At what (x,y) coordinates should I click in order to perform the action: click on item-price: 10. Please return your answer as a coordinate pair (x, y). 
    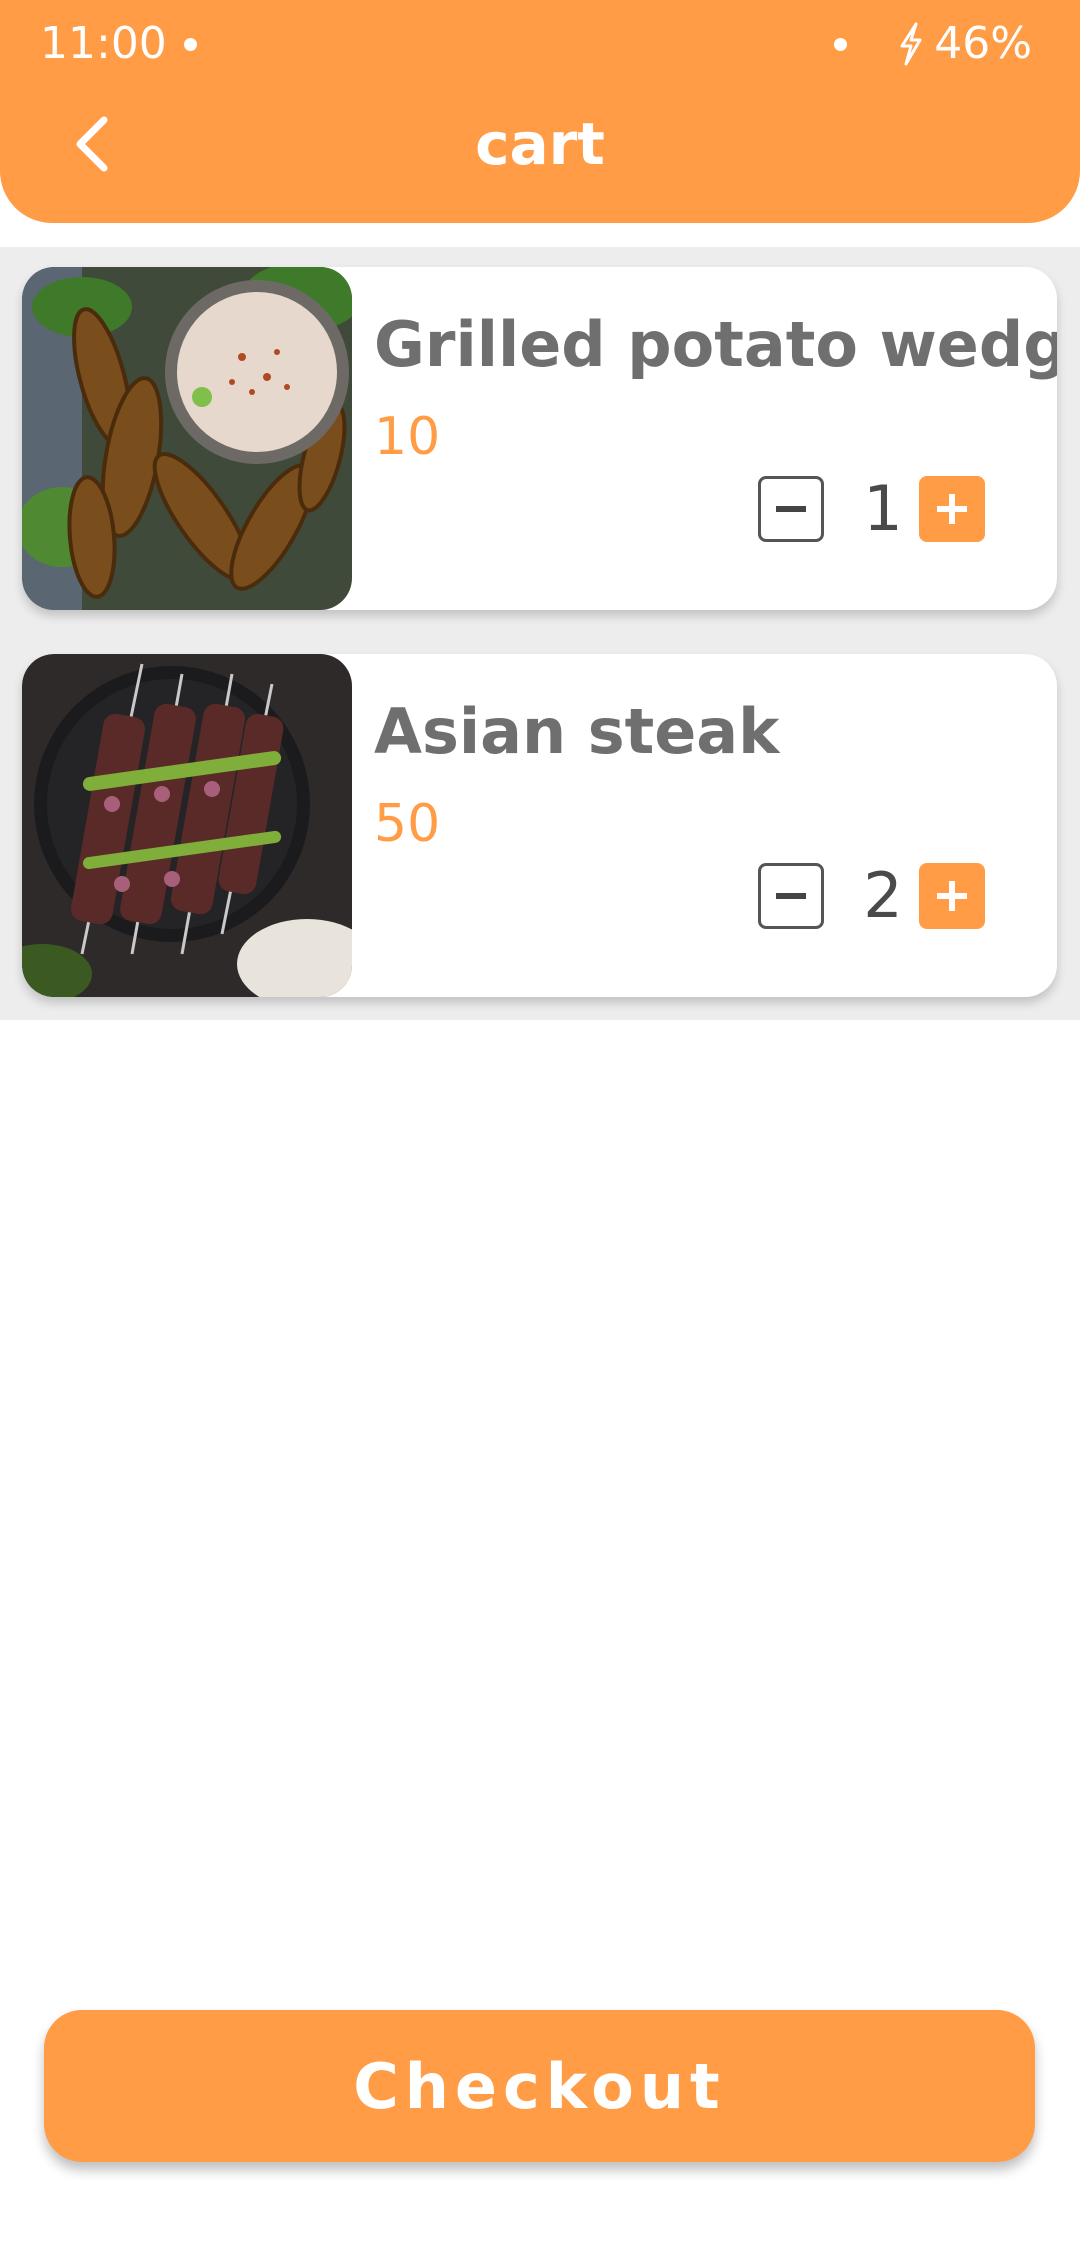
    Looking at the image, I should click on (407, 437).